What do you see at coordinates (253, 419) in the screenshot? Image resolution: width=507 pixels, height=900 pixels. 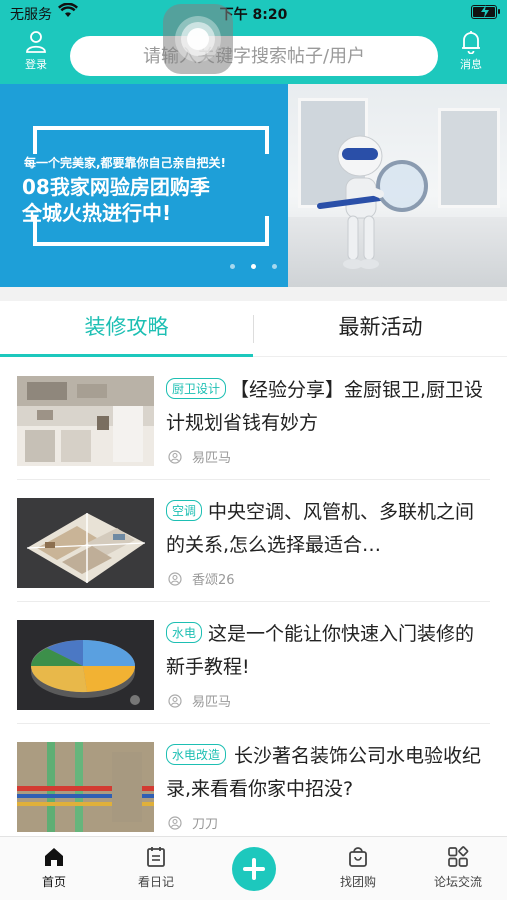 I see `list-item: 【经验分享】金厨银卫,厨卫设计规划省钱有妙方 厨卫设计 易匹马` at bounding box center [253, 419].